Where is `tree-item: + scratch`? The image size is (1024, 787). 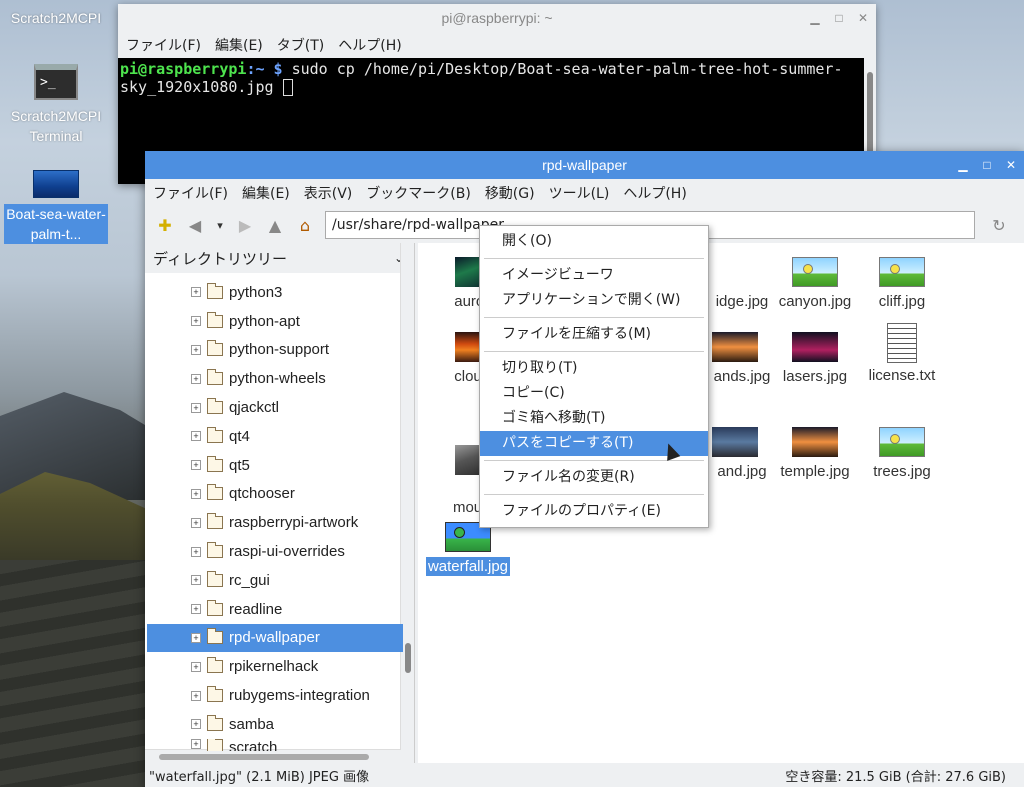
tree-item: + scratch is located at coordinates (275, 744).